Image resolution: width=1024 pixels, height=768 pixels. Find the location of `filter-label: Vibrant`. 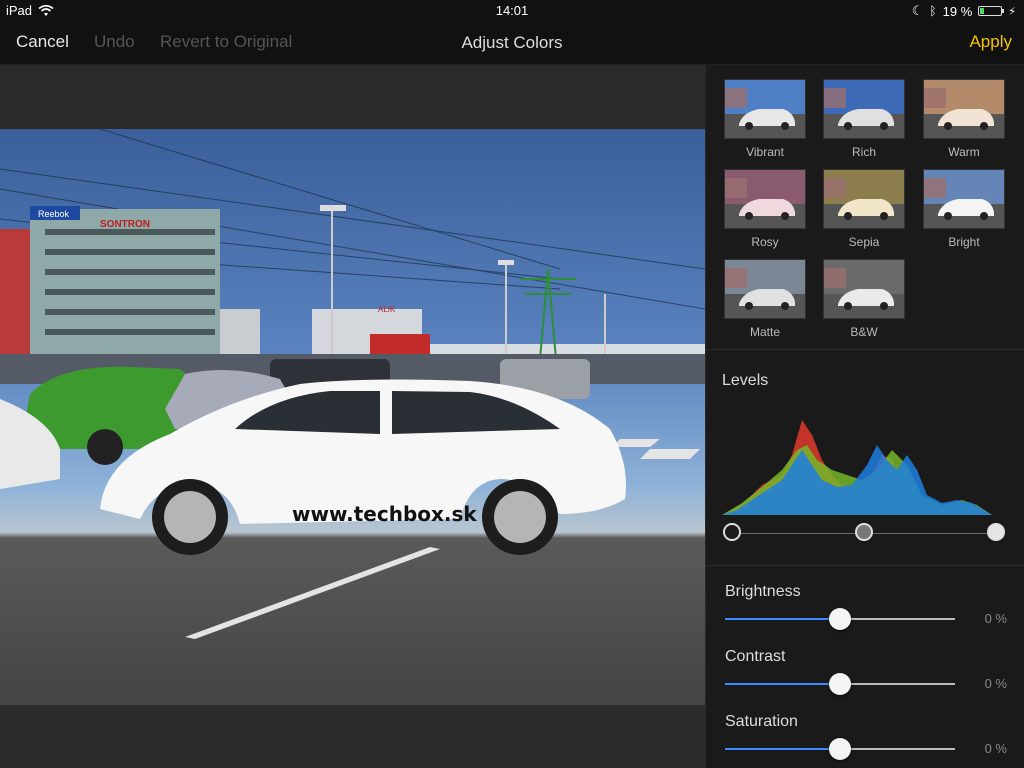

filter-label: Vibrant is located at coordinates (765, 152).